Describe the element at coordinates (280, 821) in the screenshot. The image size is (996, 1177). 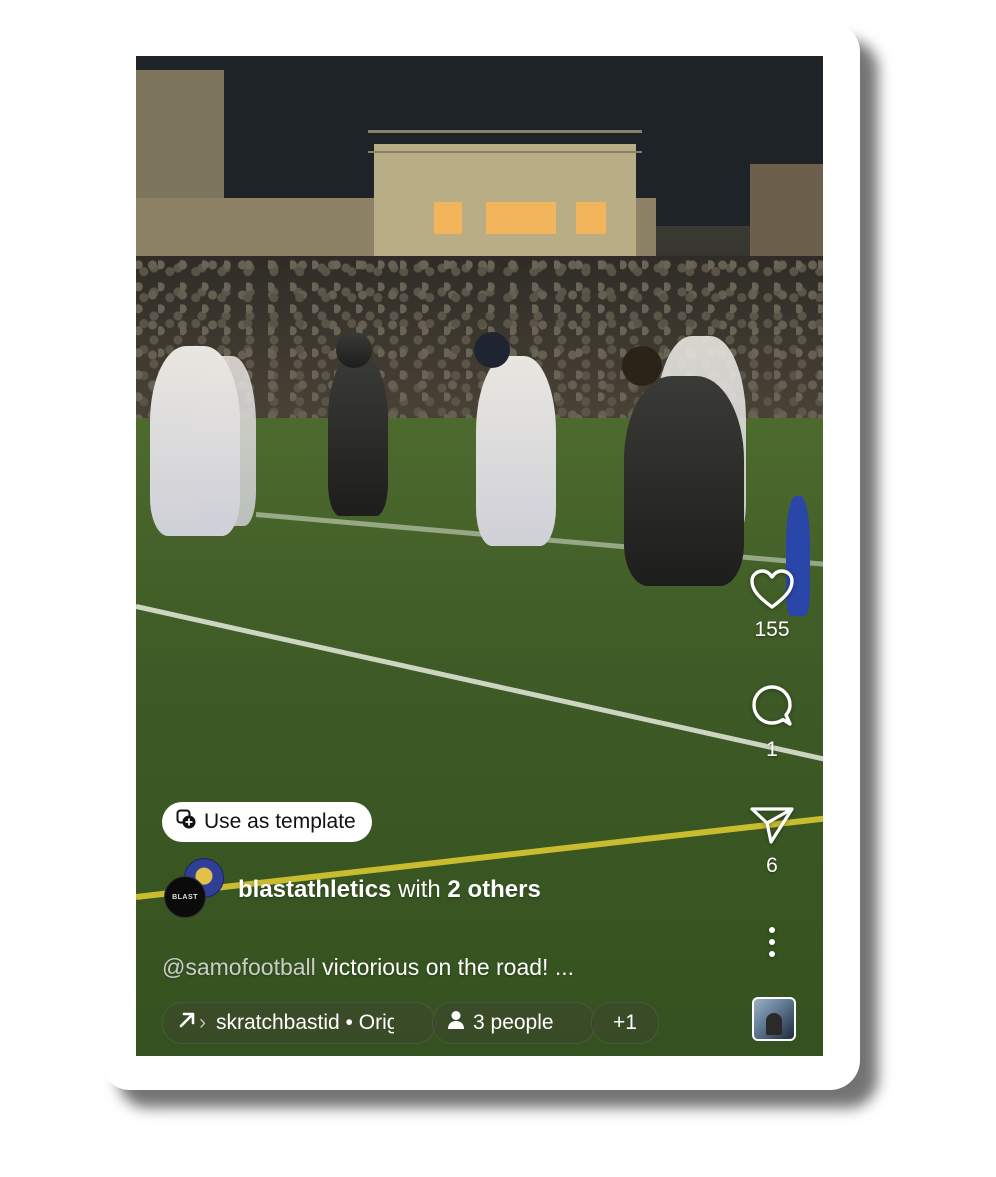
I see `template-button-label: Use as template` at that location.